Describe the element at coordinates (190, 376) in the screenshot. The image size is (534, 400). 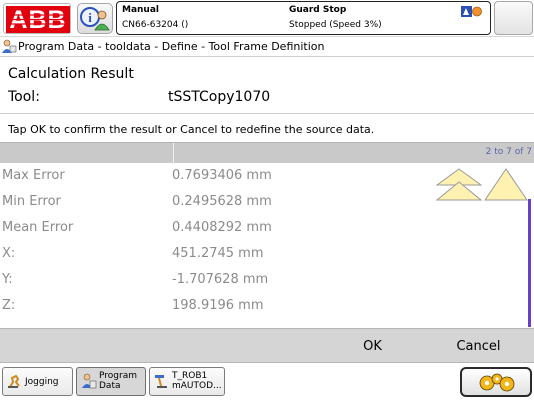
I see `task-label-line1: T_ROB1` at that location.